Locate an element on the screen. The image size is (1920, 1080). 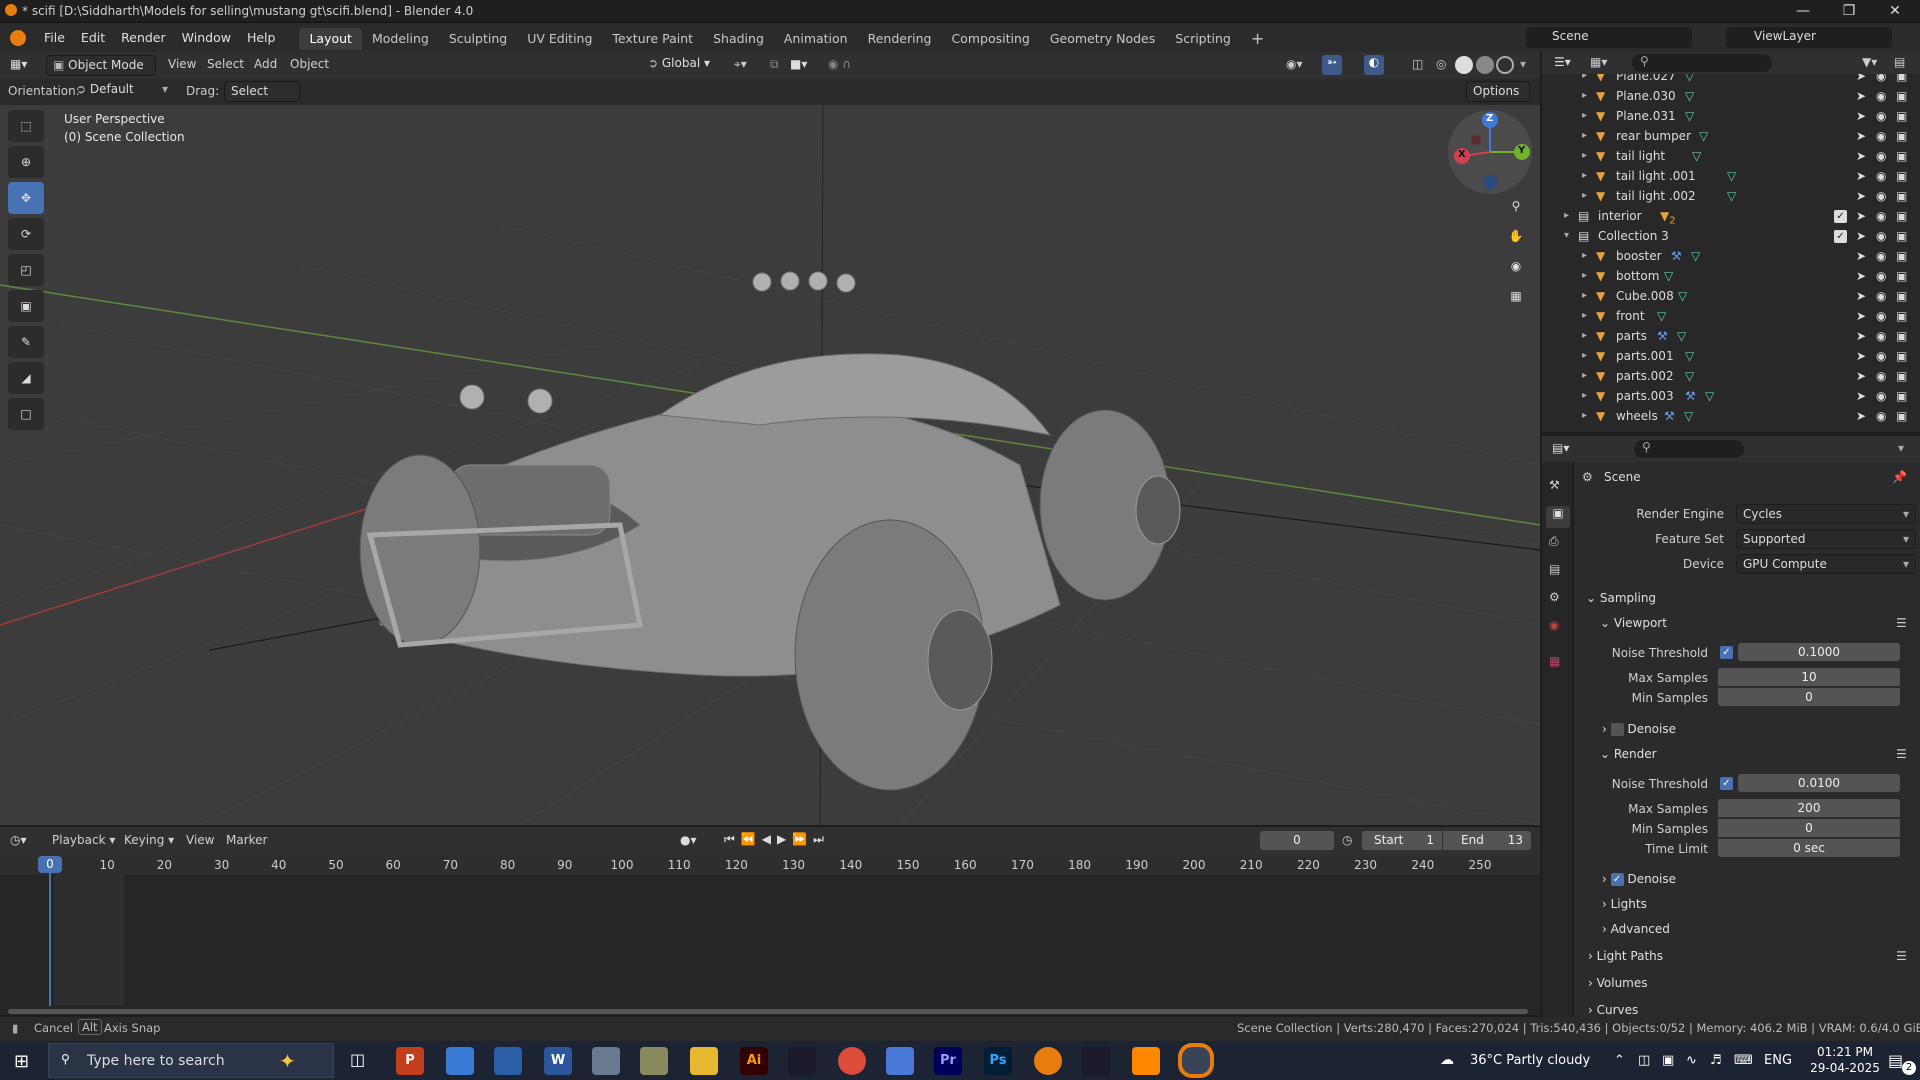
properties-options-icon: ▾ is located at coordinates (1901, 448).